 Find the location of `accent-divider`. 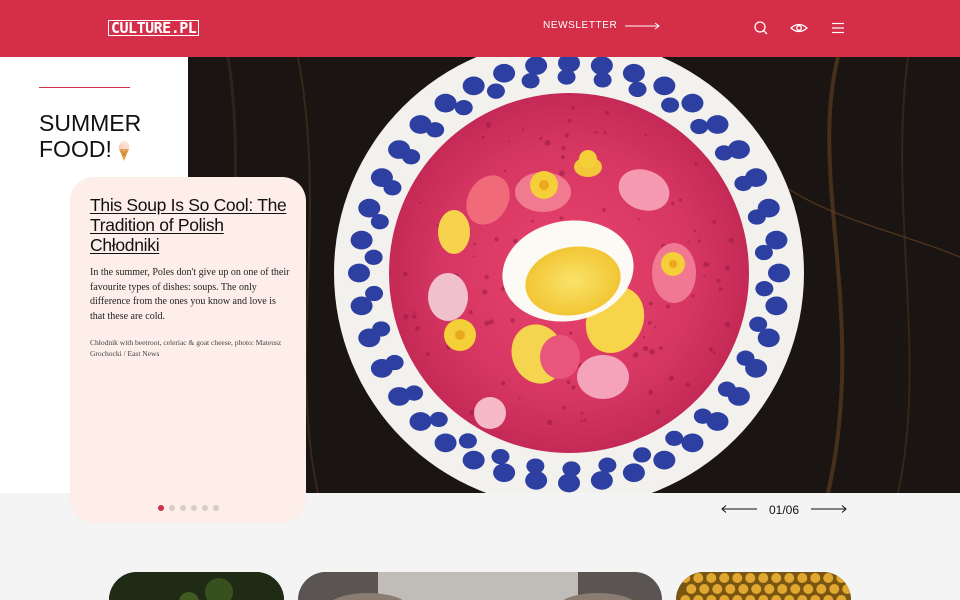

accent-divider is located at coordinates (84, 87).